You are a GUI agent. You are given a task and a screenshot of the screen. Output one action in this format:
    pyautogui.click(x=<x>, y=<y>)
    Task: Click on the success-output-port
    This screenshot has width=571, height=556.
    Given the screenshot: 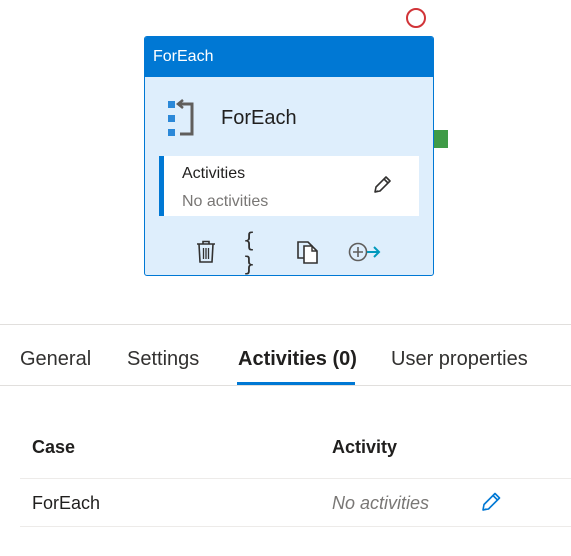 What is the action you would take?
    pyautogui.click(x=441, y=139)
    